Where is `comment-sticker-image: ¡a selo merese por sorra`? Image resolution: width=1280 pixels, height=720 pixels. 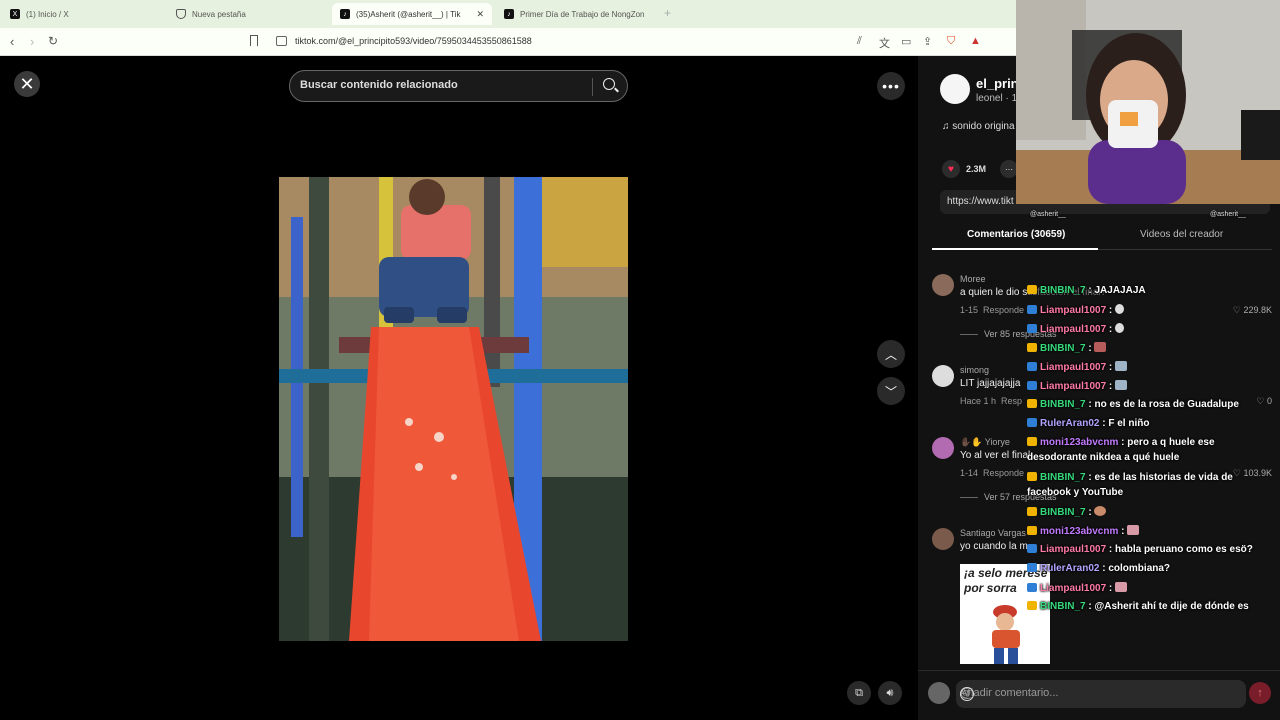
comment-sticker-image: ¡a selo merese por sorra is located at coordinates (1005, 614).